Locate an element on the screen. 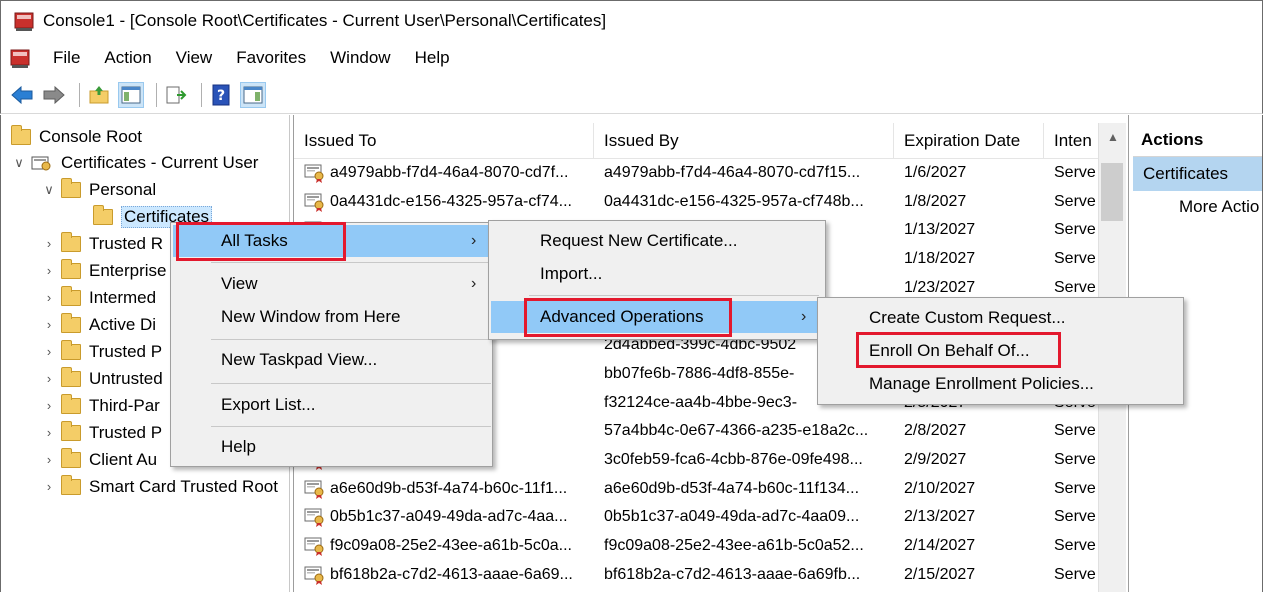 The height and width of the screenshot is (592, 1263). toolbar: ? is located at coordinates (631, 95).